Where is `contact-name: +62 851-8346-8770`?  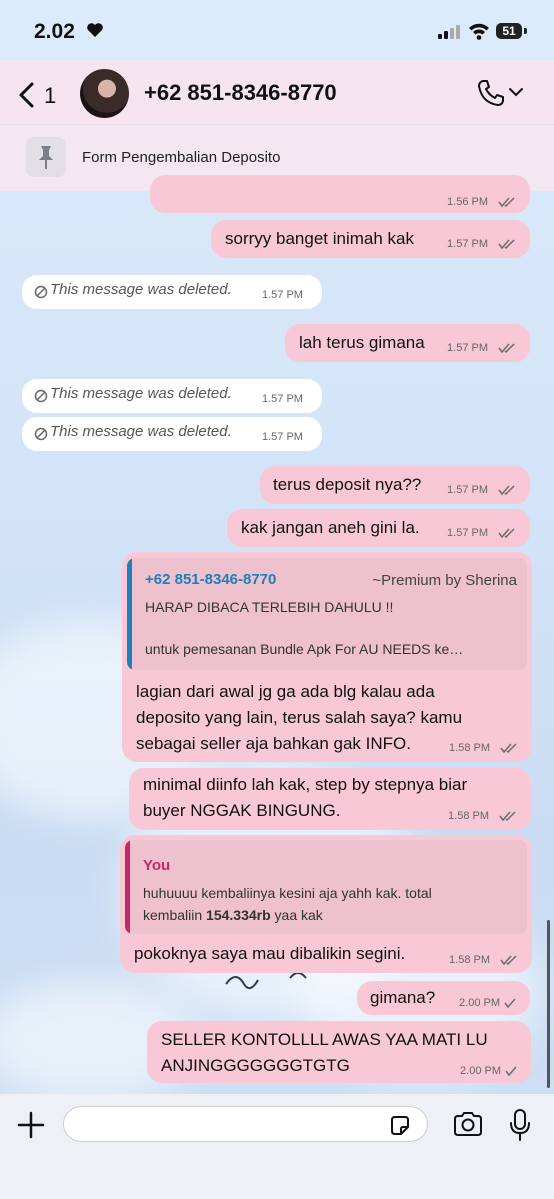 contact-name: +62 851-8346-8770 is located at coordinates (240, 93).